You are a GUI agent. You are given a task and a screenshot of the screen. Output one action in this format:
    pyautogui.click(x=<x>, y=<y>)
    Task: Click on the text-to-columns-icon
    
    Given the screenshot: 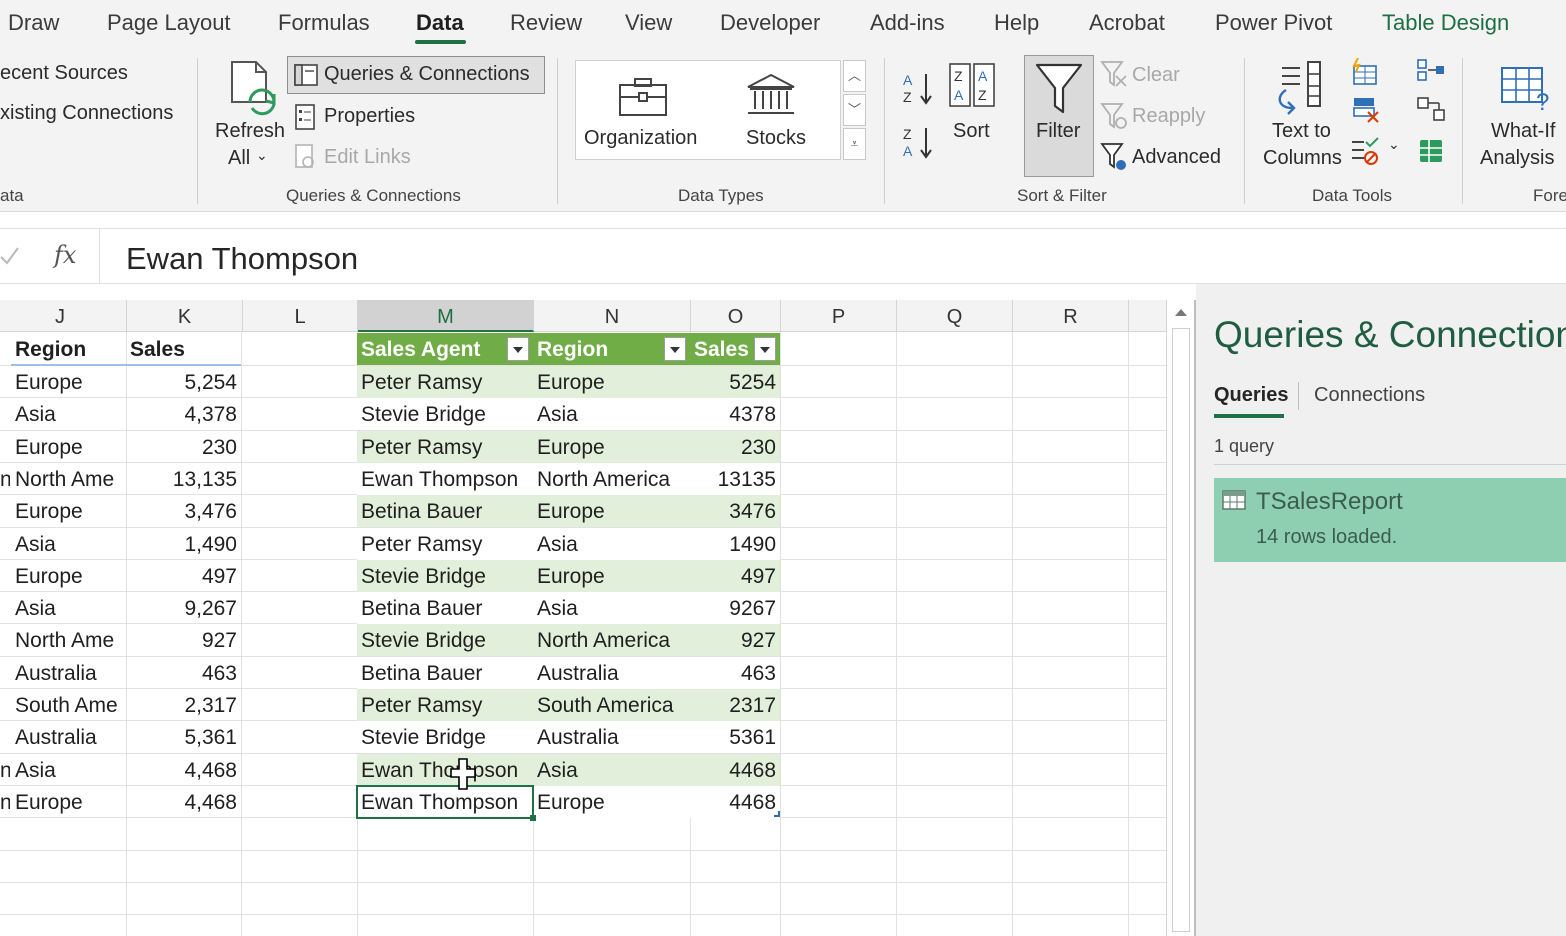 What is the action you would take?
    pyautogui.click(x=1302, y=90)
    